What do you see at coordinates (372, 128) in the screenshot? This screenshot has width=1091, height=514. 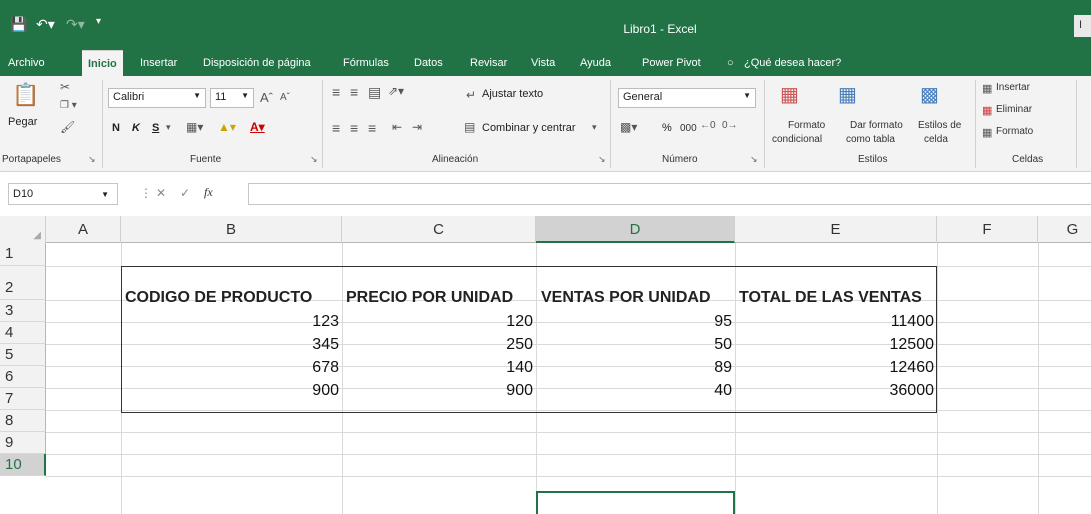 I see `align-right-icon: ≡` at bounding box center [372, 128].